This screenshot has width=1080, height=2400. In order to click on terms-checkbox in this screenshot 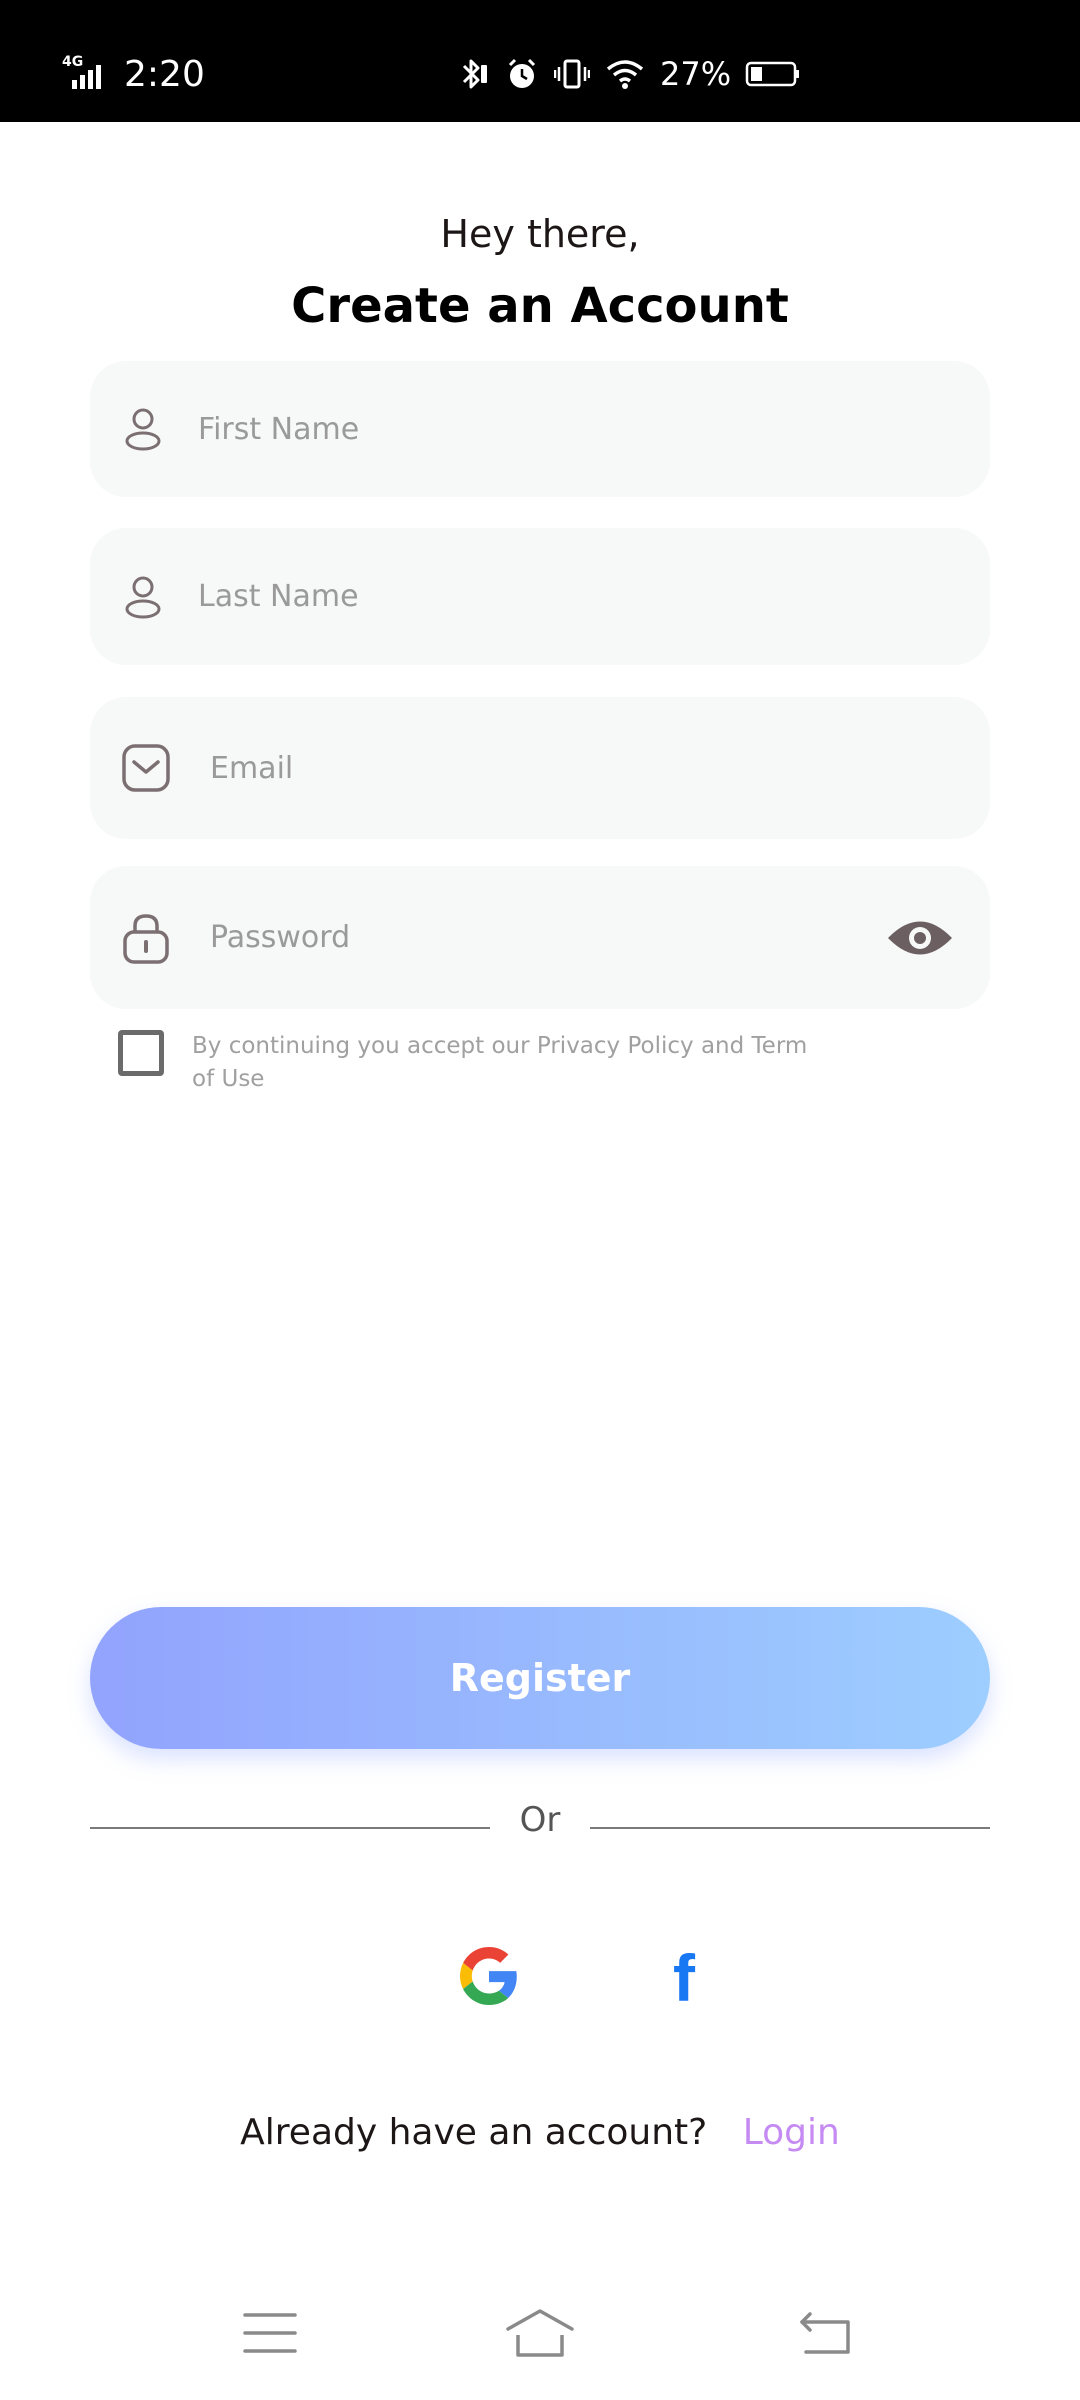, I will do `click(141, 1053)`.